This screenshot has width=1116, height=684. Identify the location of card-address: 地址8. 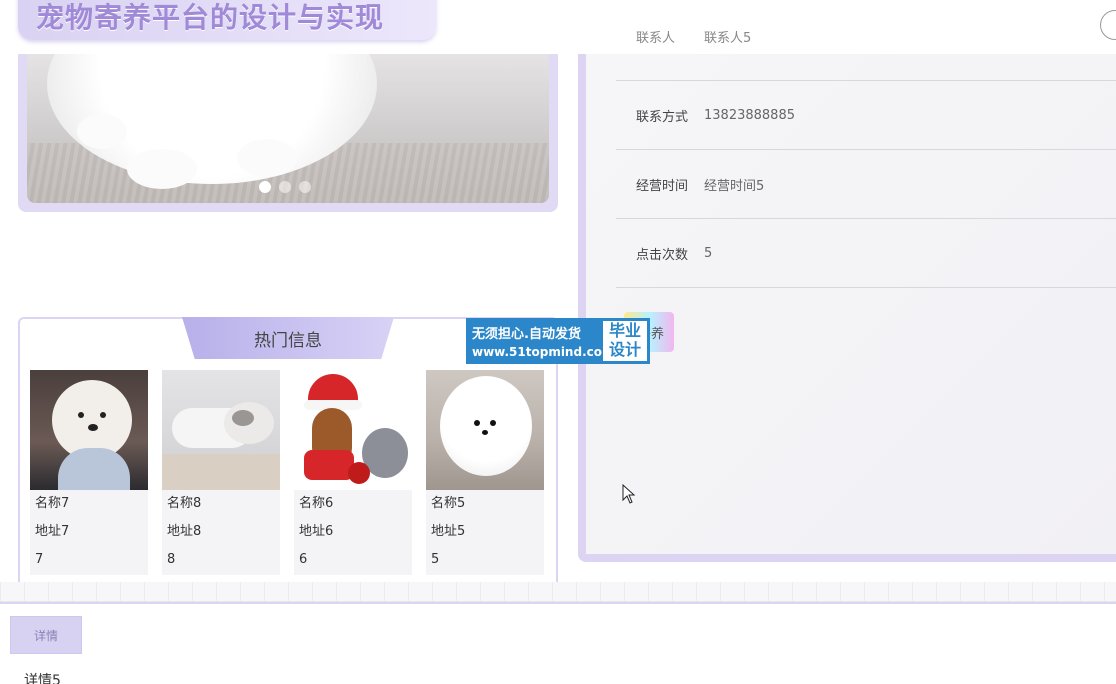
(184, 531).